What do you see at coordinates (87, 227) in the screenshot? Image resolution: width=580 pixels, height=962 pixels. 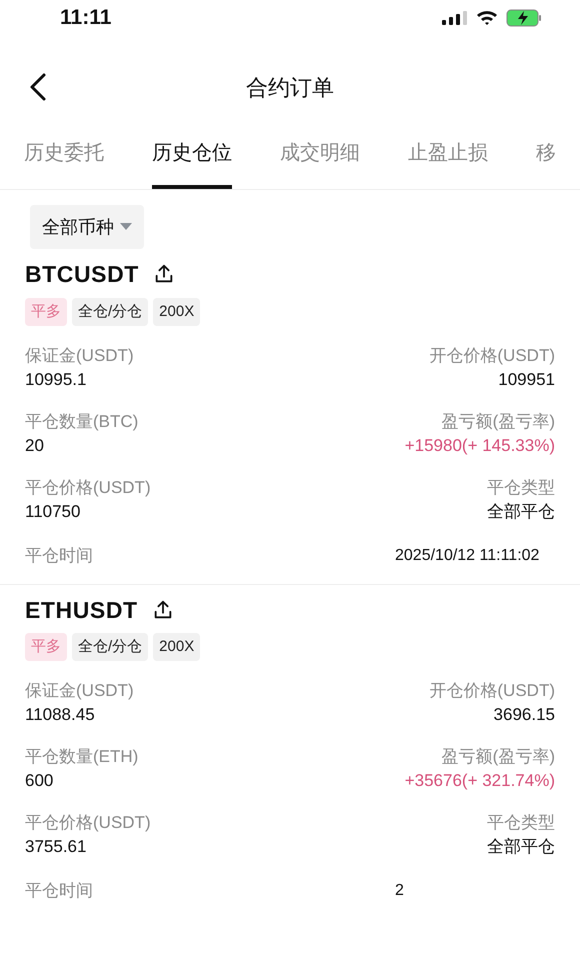 I see `filter-dropdown: 全部币种` at bounding box center [87, 227].